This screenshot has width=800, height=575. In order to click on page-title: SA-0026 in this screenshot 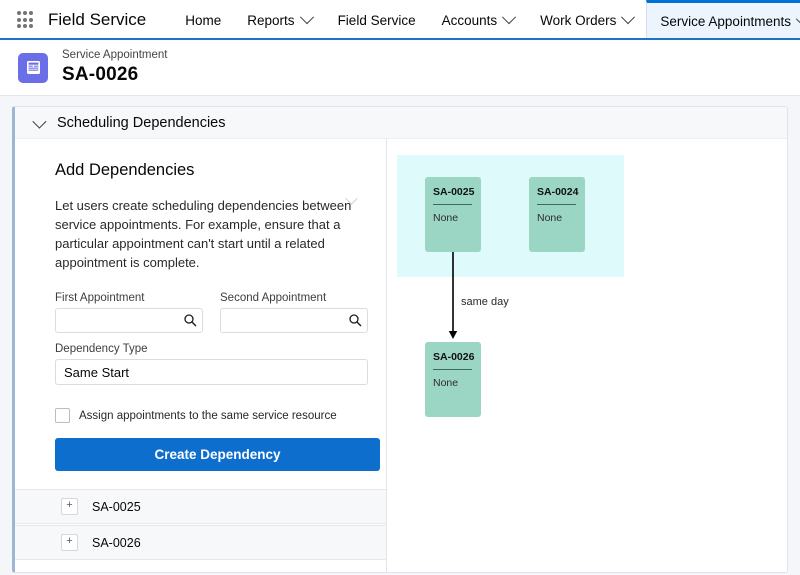, I will do `click(100, 74)`.